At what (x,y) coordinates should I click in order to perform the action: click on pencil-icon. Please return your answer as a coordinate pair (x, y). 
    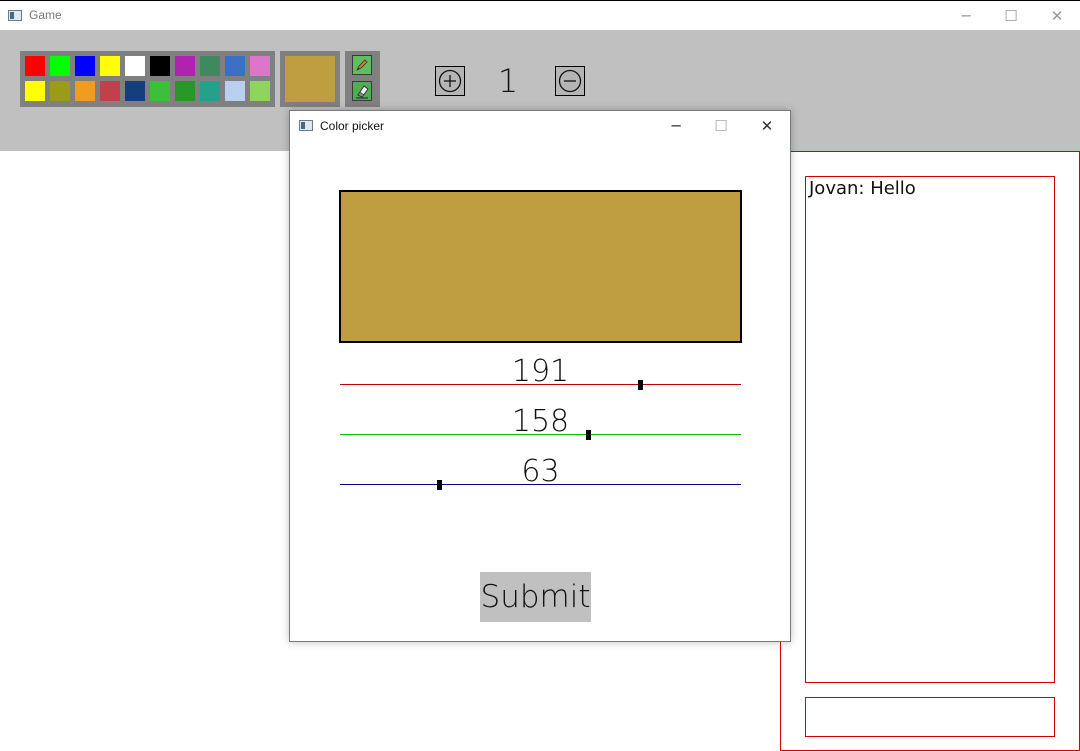
    Looking at the image, I should click on (362, 65).